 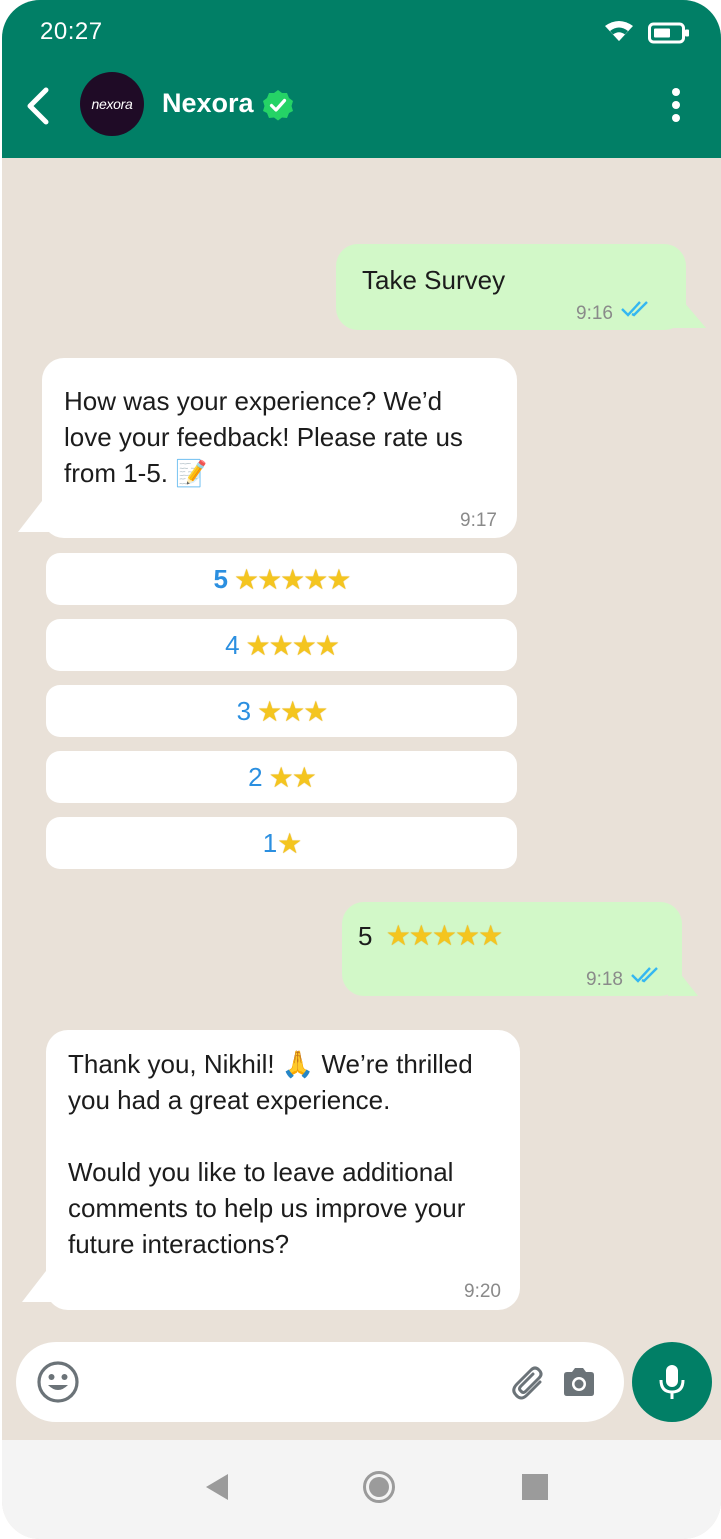 What do you see at coordinates (529, 1383) in the screenshot?
I see `attach-icon` at bounding box center [529, 1383].